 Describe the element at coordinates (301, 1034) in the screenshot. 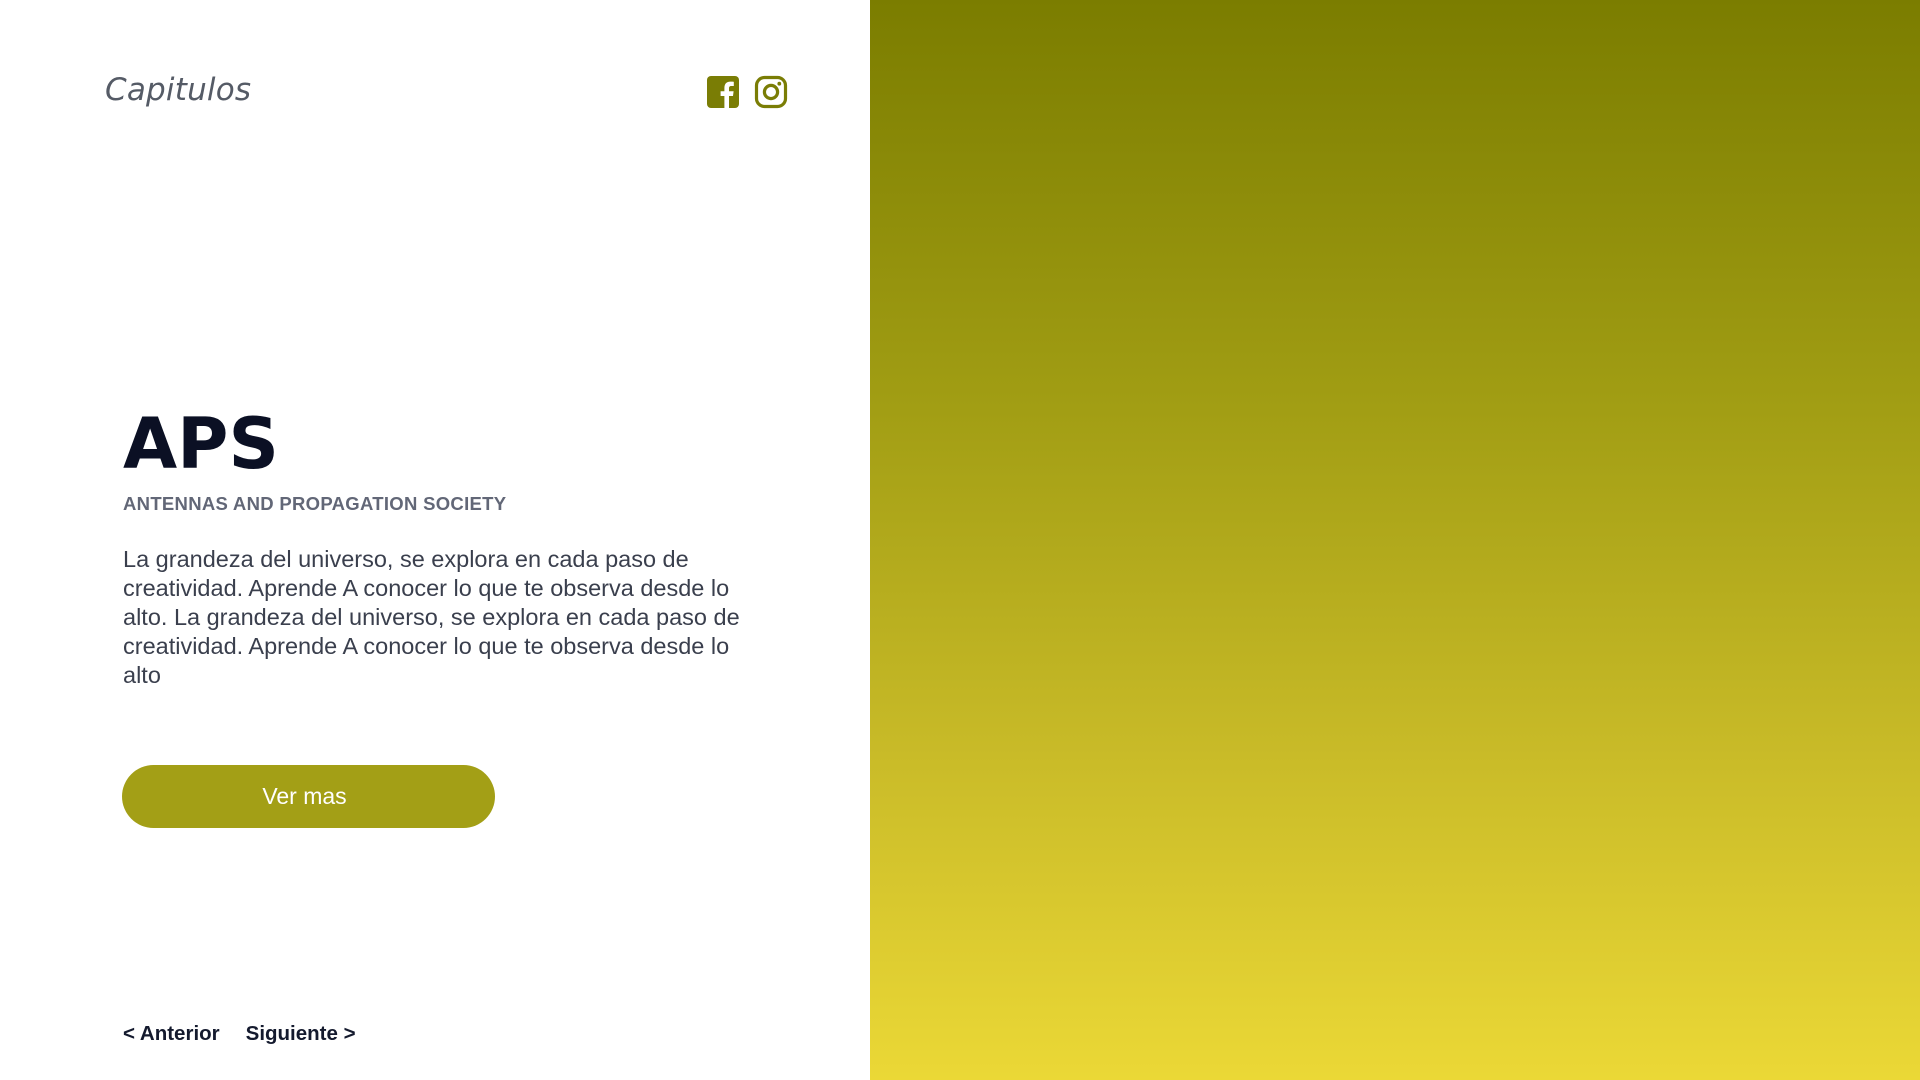

I see `next-link: Siguiente >` at that location.